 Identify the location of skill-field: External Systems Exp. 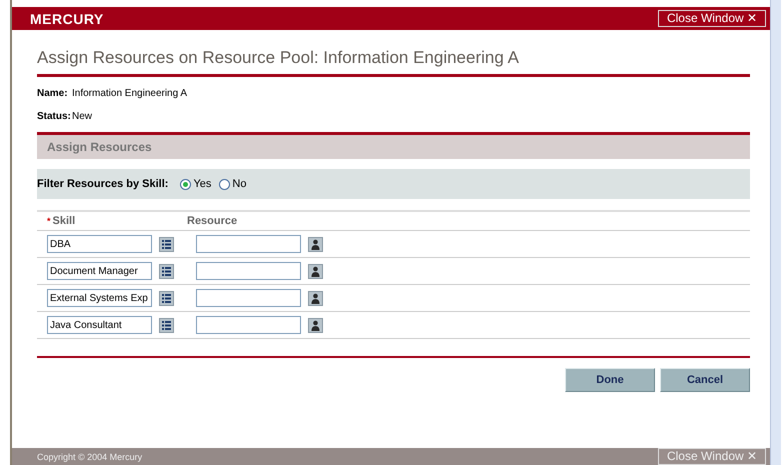
(99, 298).